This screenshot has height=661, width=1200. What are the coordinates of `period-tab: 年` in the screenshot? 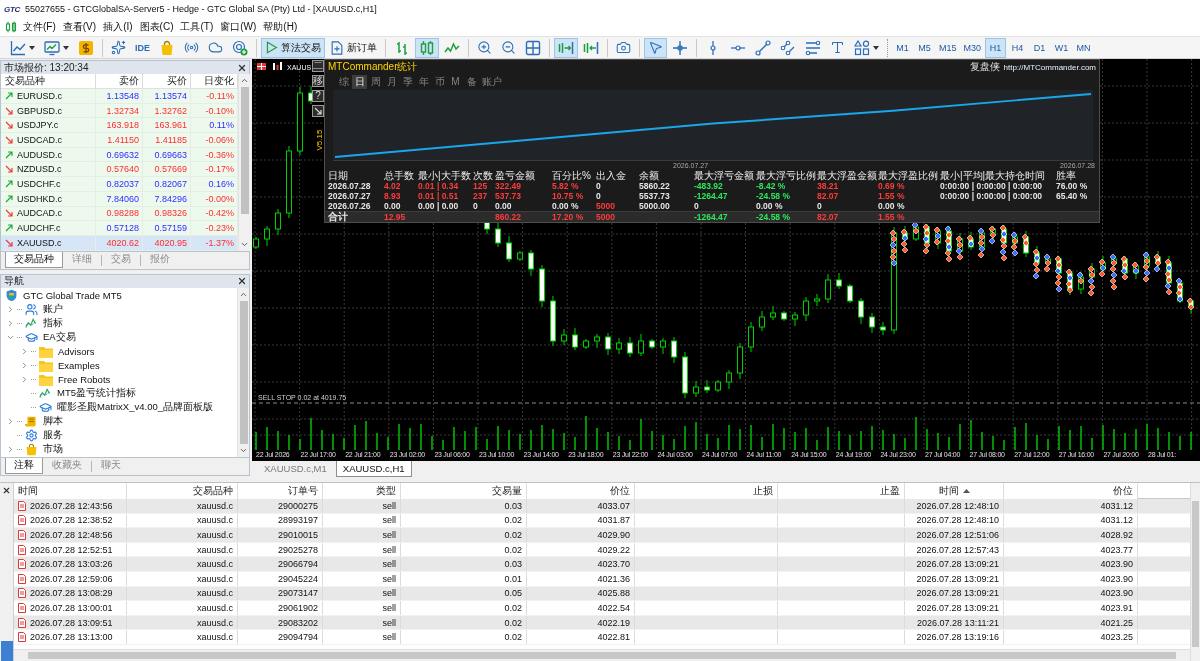 It's located at (423, 81).